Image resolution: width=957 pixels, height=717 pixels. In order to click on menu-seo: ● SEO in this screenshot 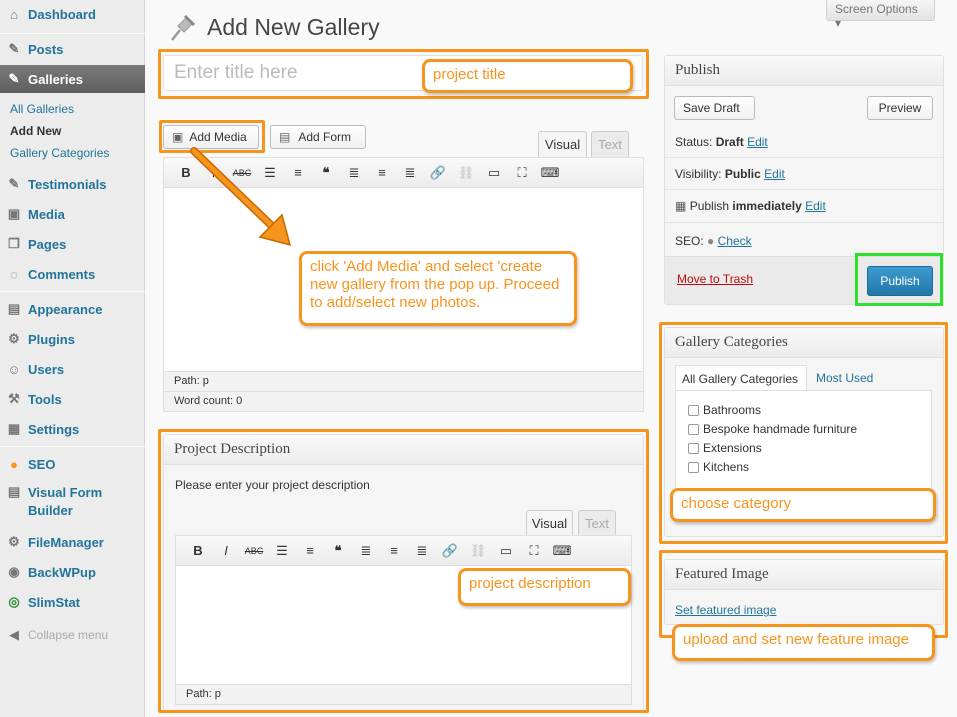, I will do `click(72, 464)`.